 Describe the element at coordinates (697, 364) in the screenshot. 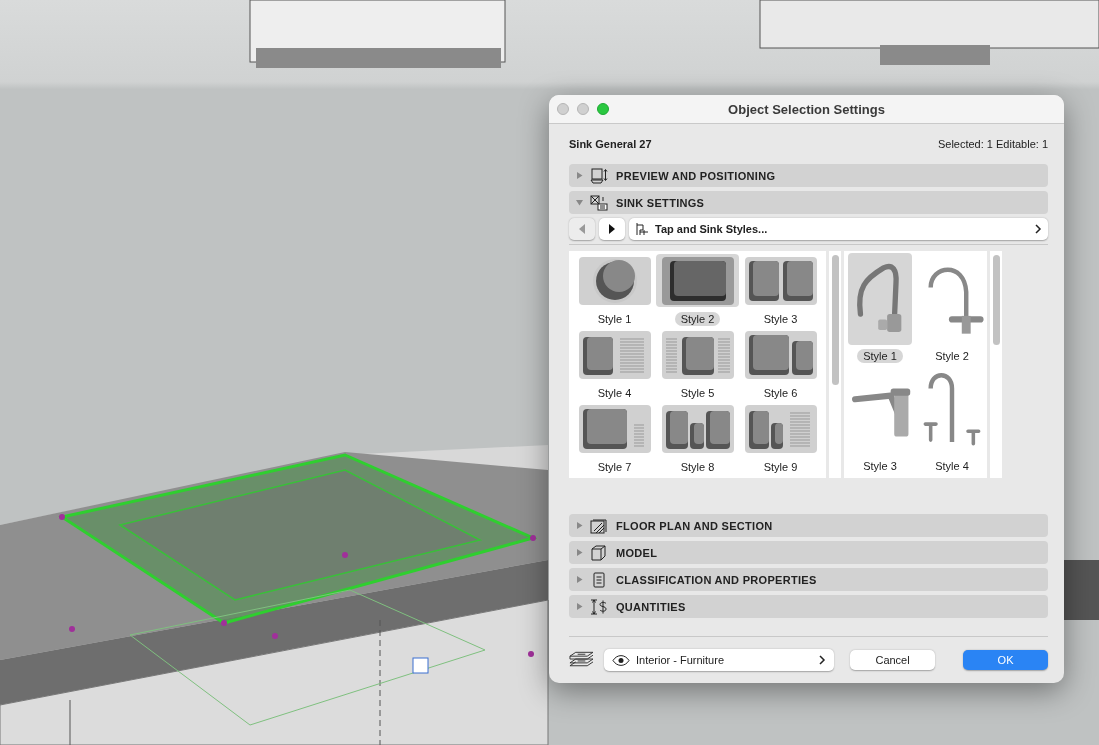

I see `sink-style-option: Style 5` at that location.